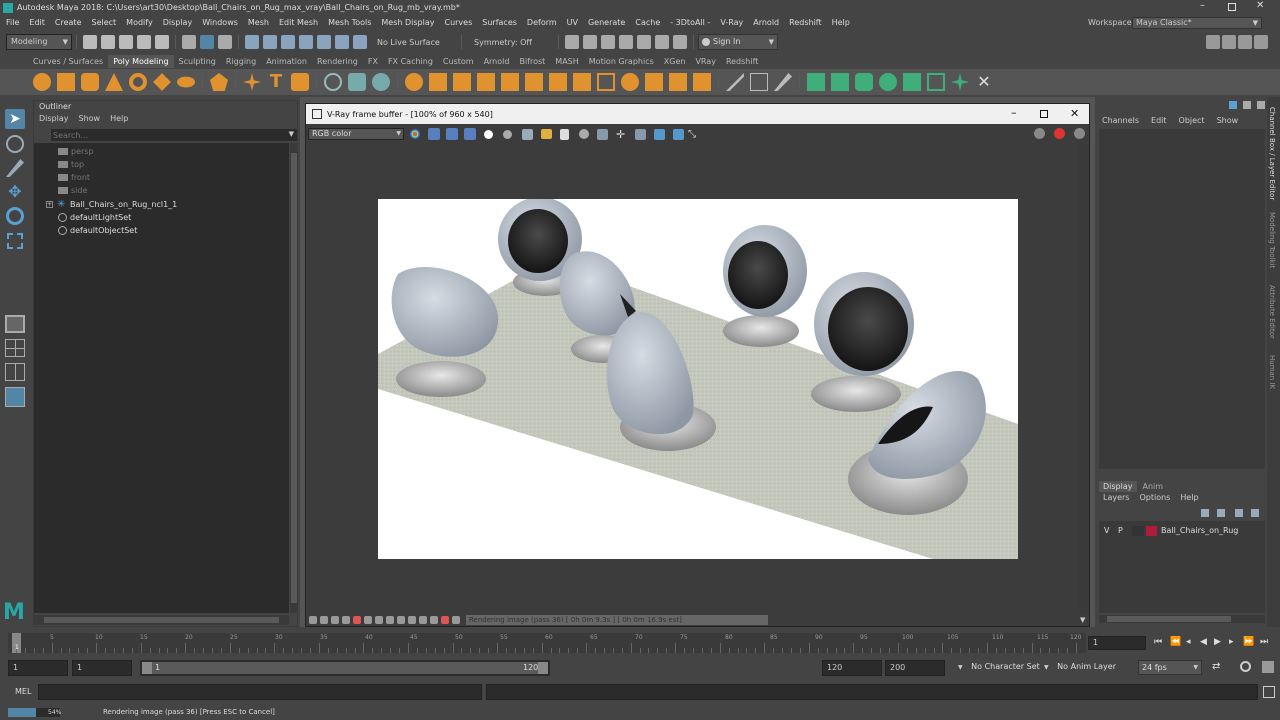 Image resolution: width=1280 pixels, height=720 pixels. I want to click on shelf-tab: Sculpting, so click(197, 61).